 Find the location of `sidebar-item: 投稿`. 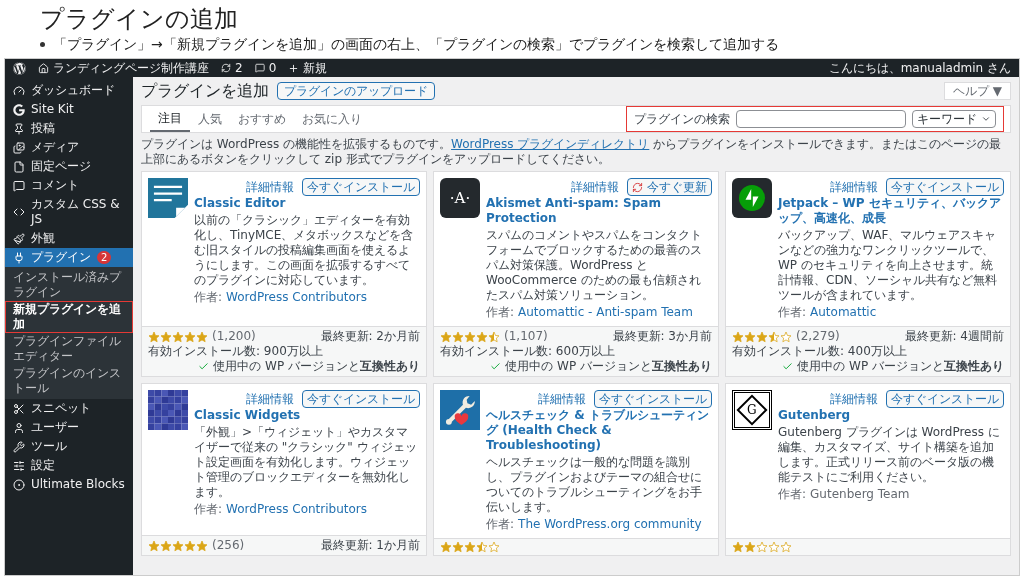

sidebar-item: 投稿 is located at coordinates (69, 128).